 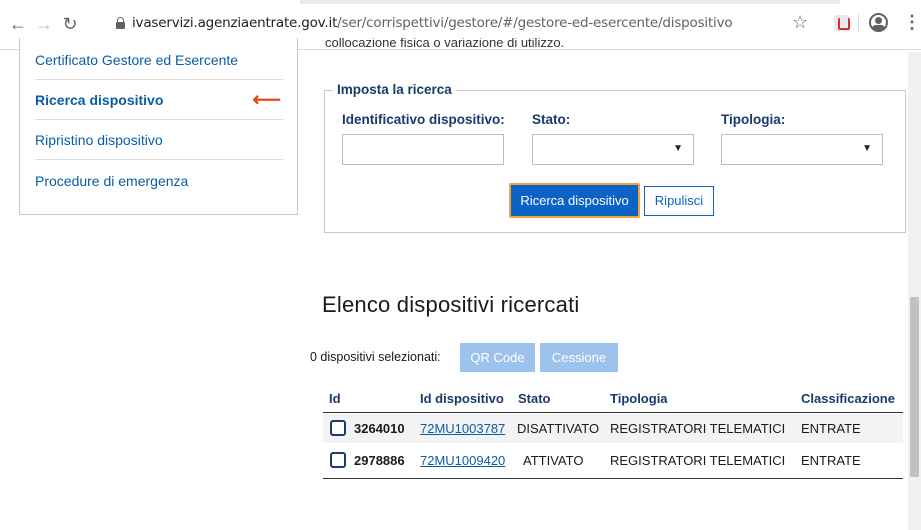 I want to click on search-button: Ricerca dispositivo, so click(x=574, y=200).